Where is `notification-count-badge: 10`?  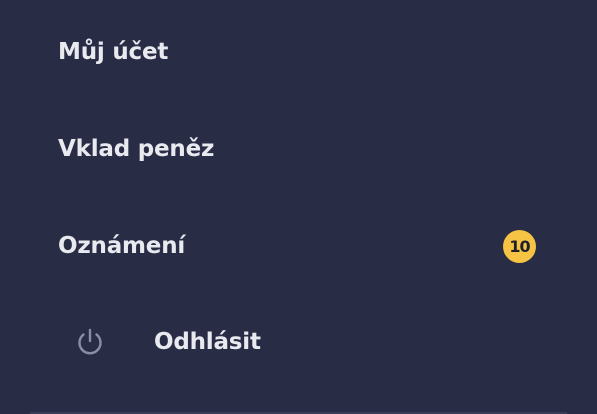
notification-count-badge: 10 is located at coordinates (519, 246).